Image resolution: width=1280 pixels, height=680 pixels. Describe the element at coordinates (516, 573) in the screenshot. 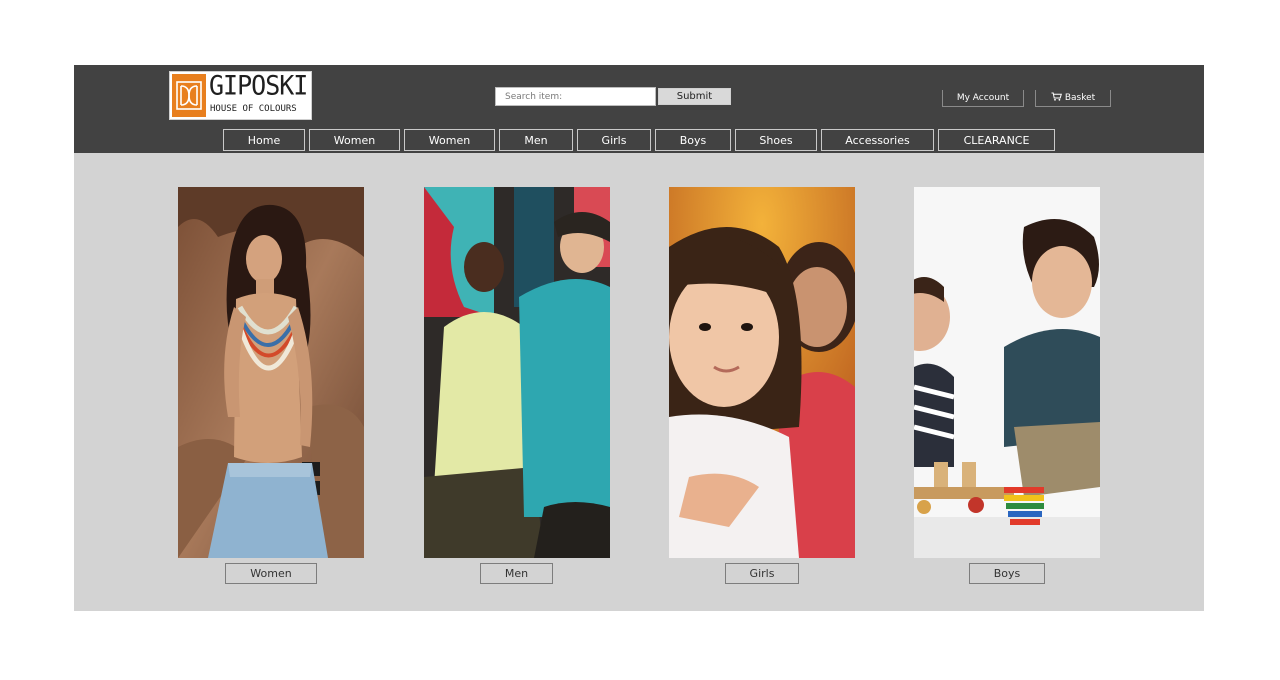

I see `category-button-men: Men` at that location.